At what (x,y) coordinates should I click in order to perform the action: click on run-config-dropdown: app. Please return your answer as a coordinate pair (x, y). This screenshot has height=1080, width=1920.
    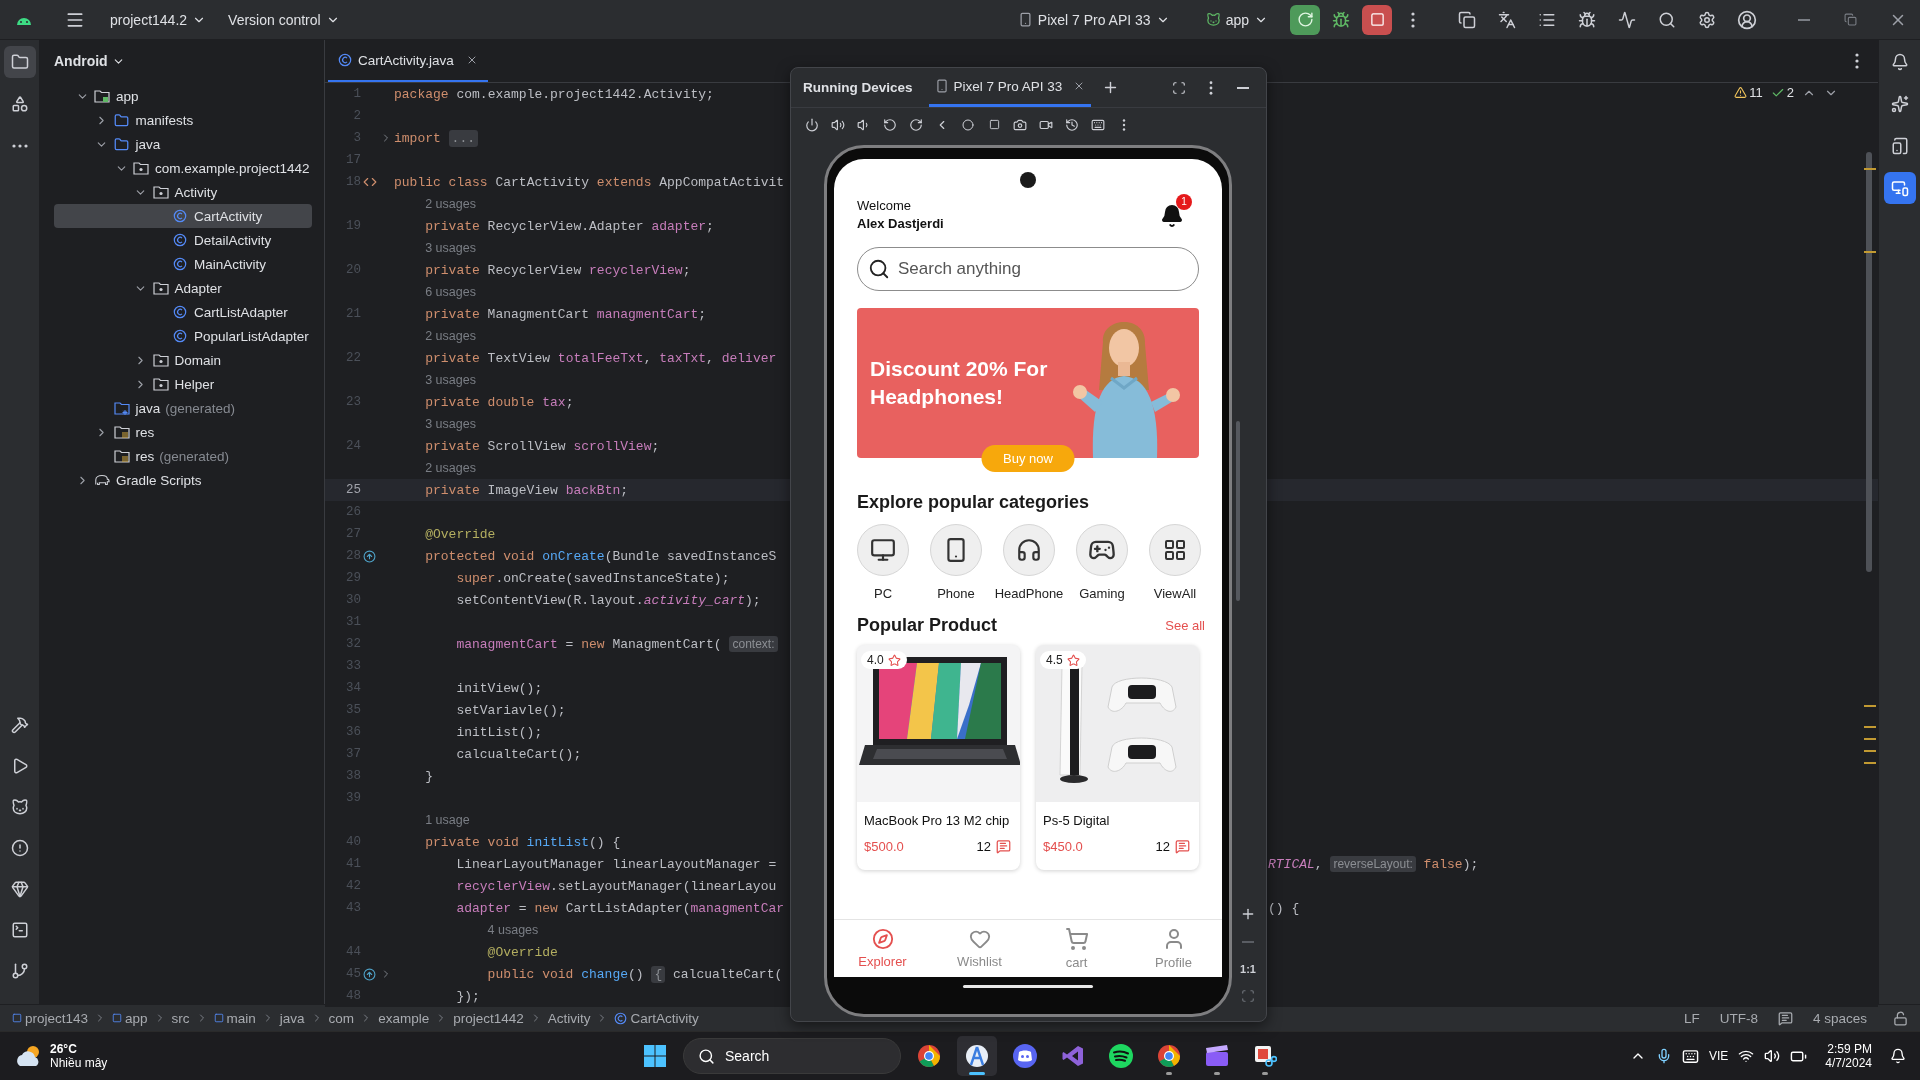
    Looking at the image, I should click on (1236, 19).